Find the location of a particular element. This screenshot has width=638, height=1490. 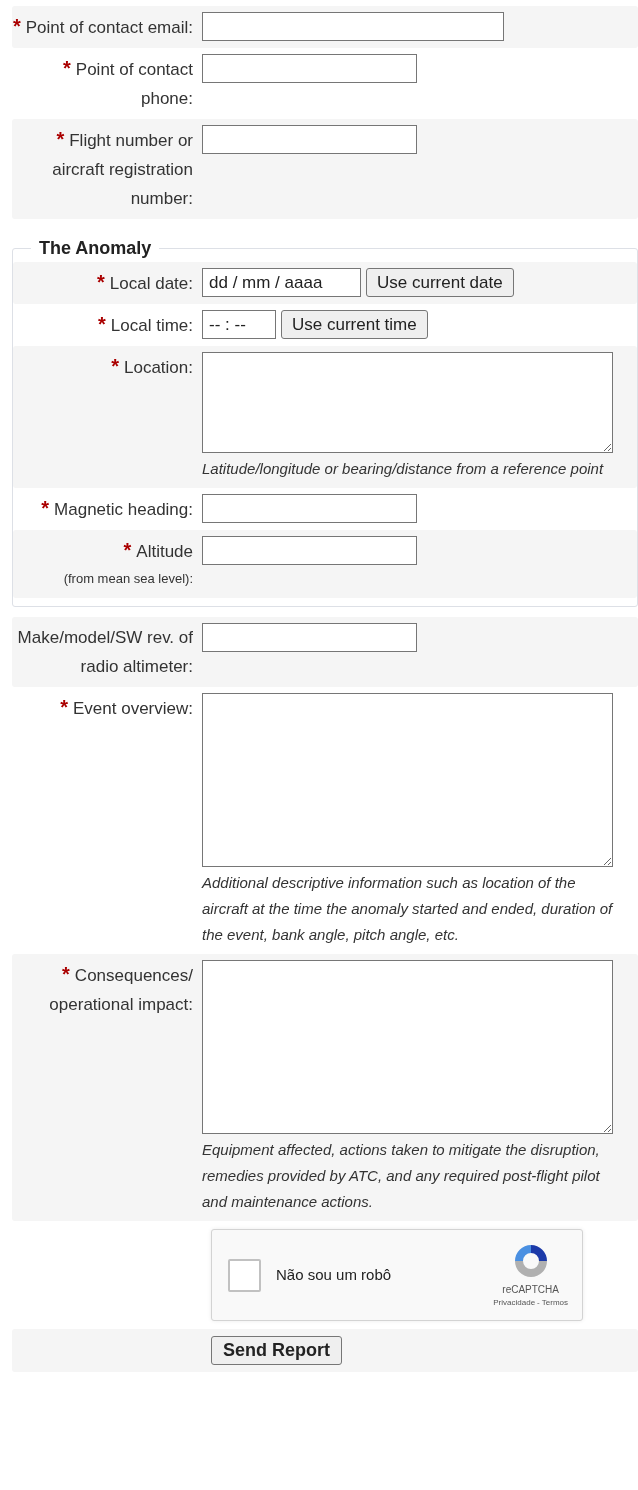

captcha-brand: reCAPTCHA is located at coordinates (530, 1289).